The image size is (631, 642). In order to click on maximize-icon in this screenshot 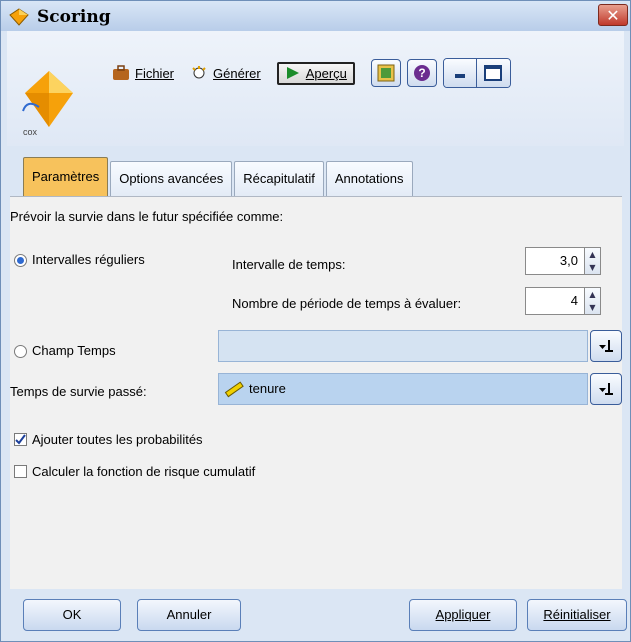, I will do `click(493, 73)`.